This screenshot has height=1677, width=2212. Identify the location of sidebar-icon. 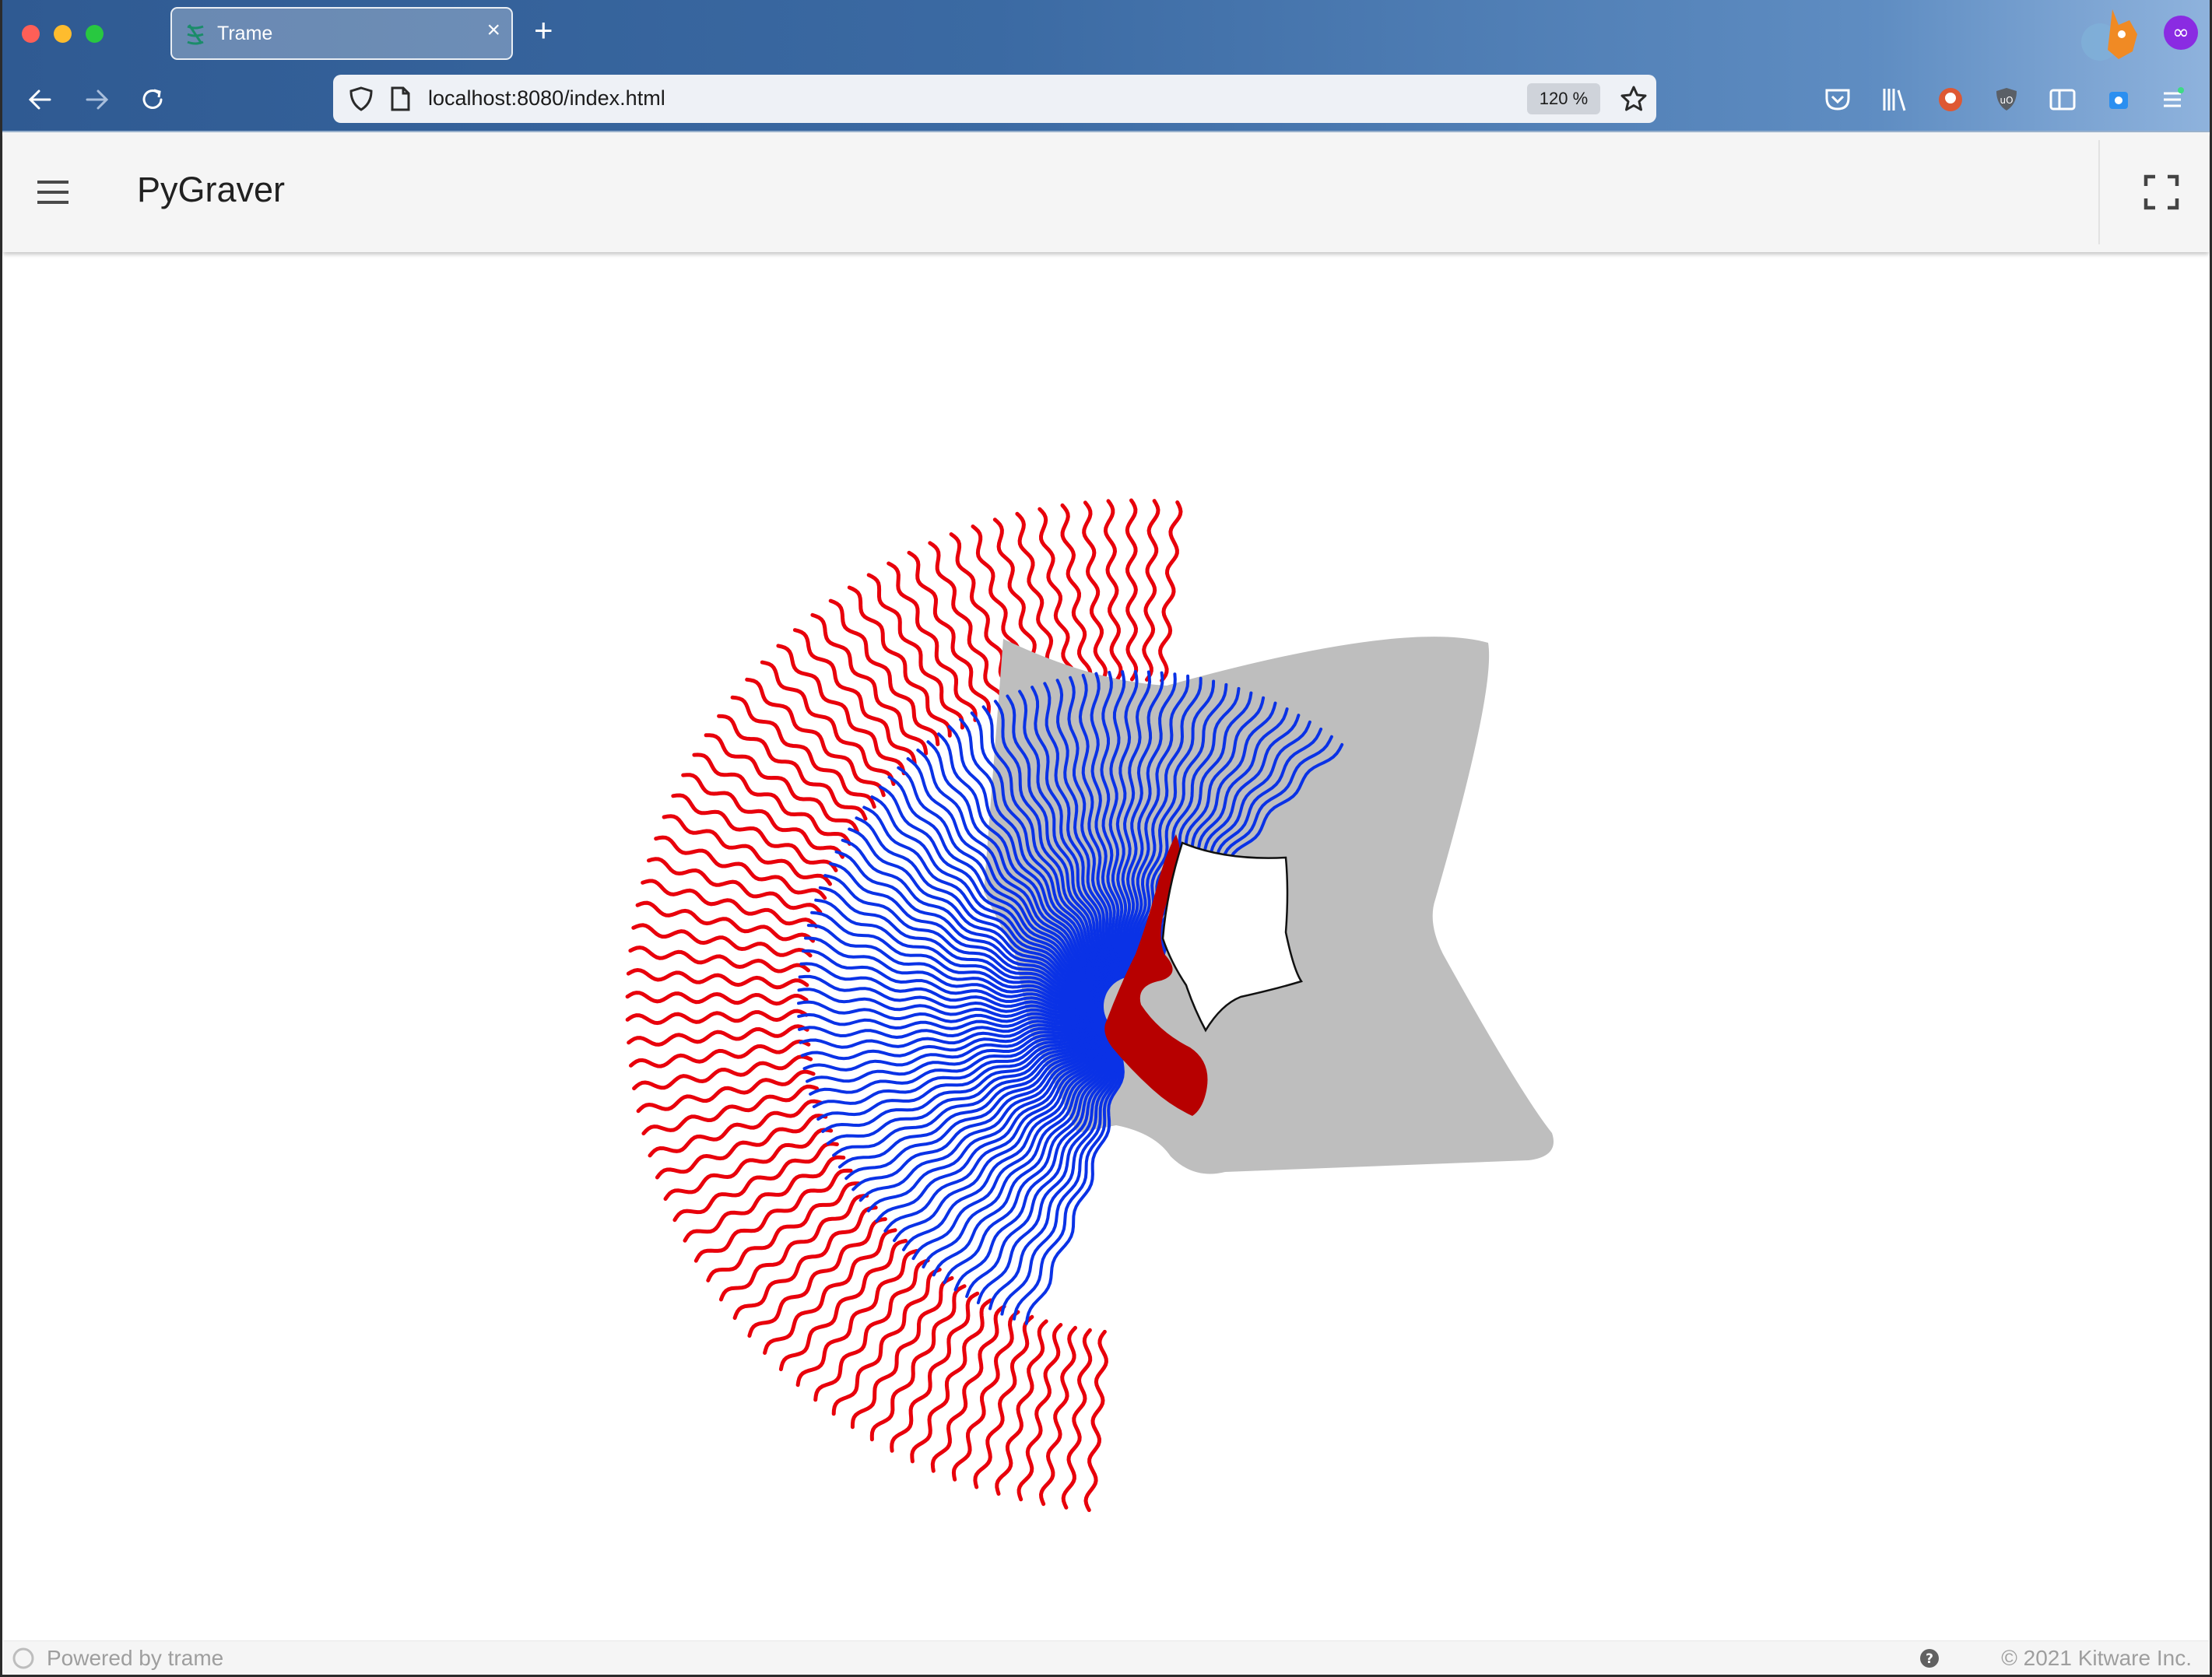
(2063, 99).